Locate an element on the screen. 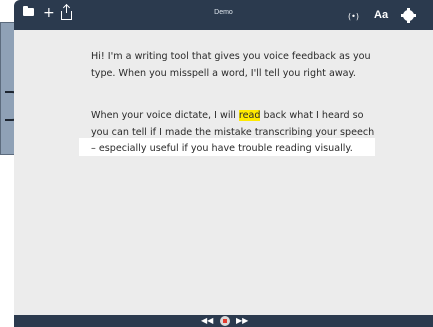 This screenshot has height=327, width=433. font-size-icon: Aa is located at coordinates (381, 15).